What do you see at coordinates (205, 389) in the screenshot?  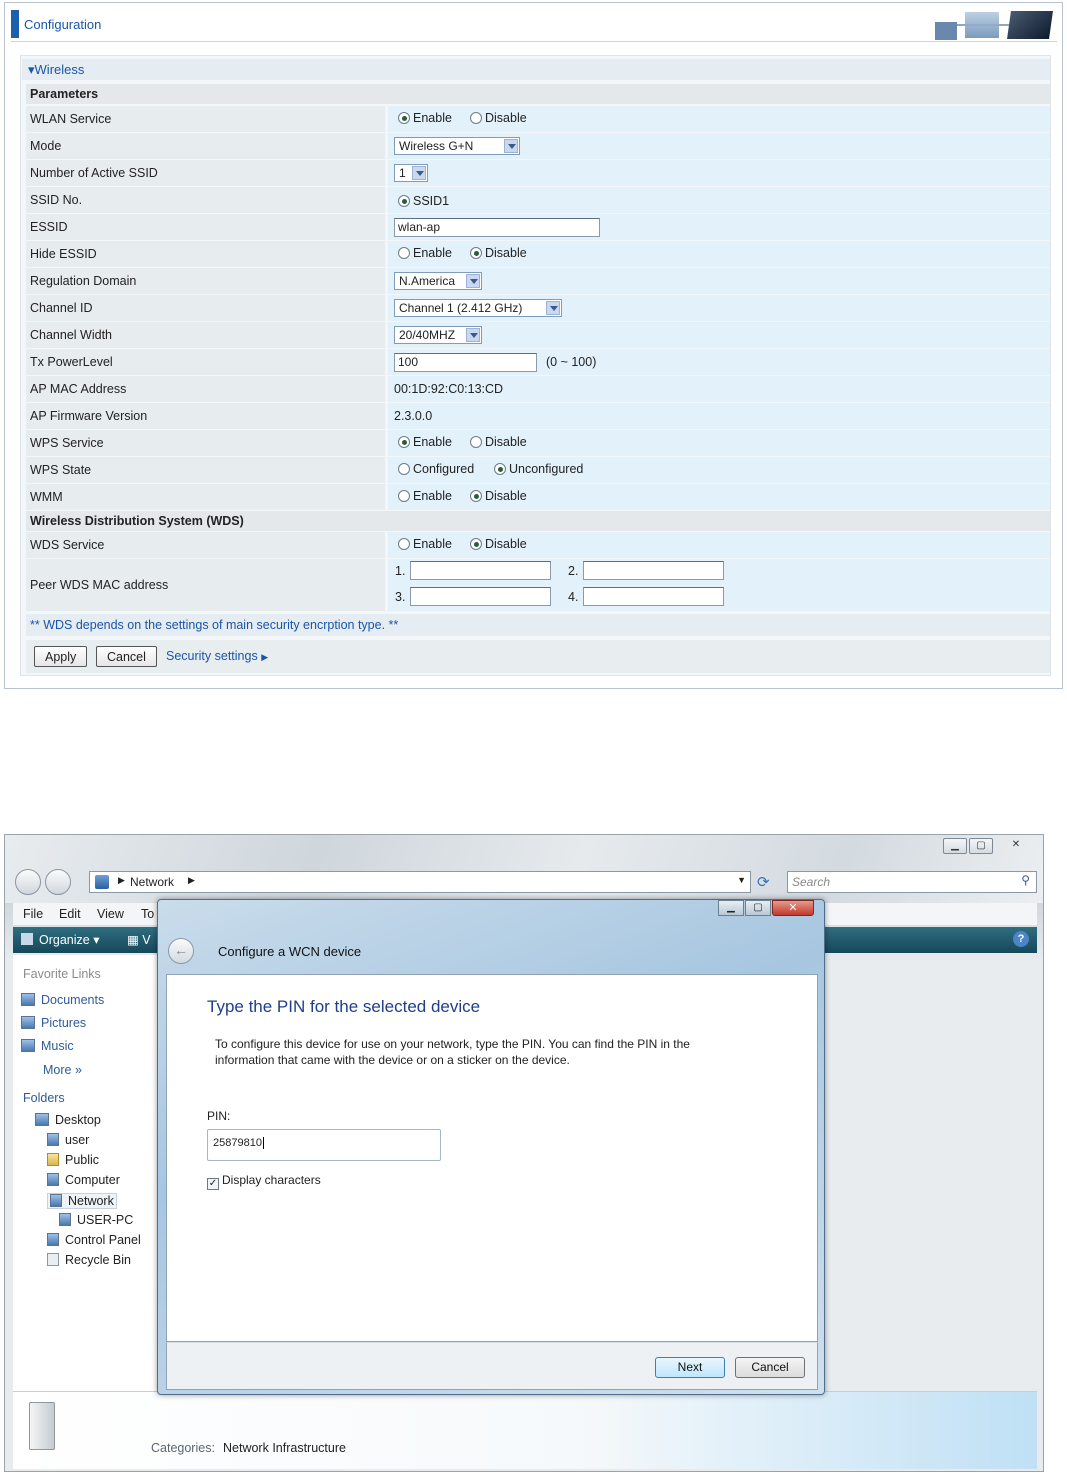 I see `ap-mac-label: AP MAC Address` at bounding box center [205, 389].